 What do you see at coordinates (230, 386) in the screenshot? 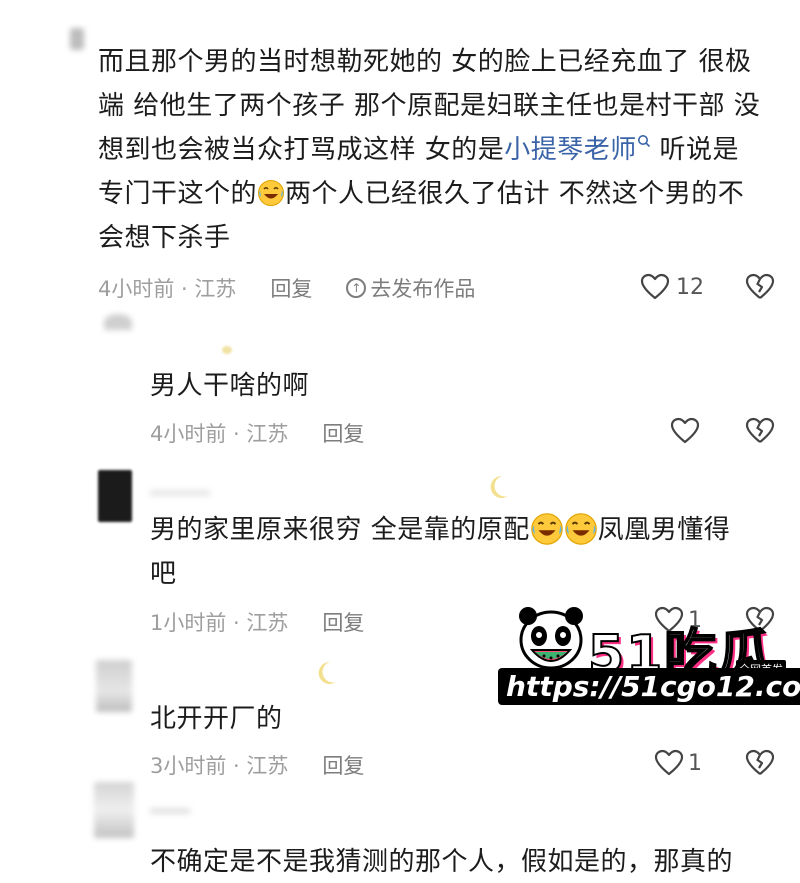
I see `comment-text: 男人干啥的啊` at bounding box center [230, 386].